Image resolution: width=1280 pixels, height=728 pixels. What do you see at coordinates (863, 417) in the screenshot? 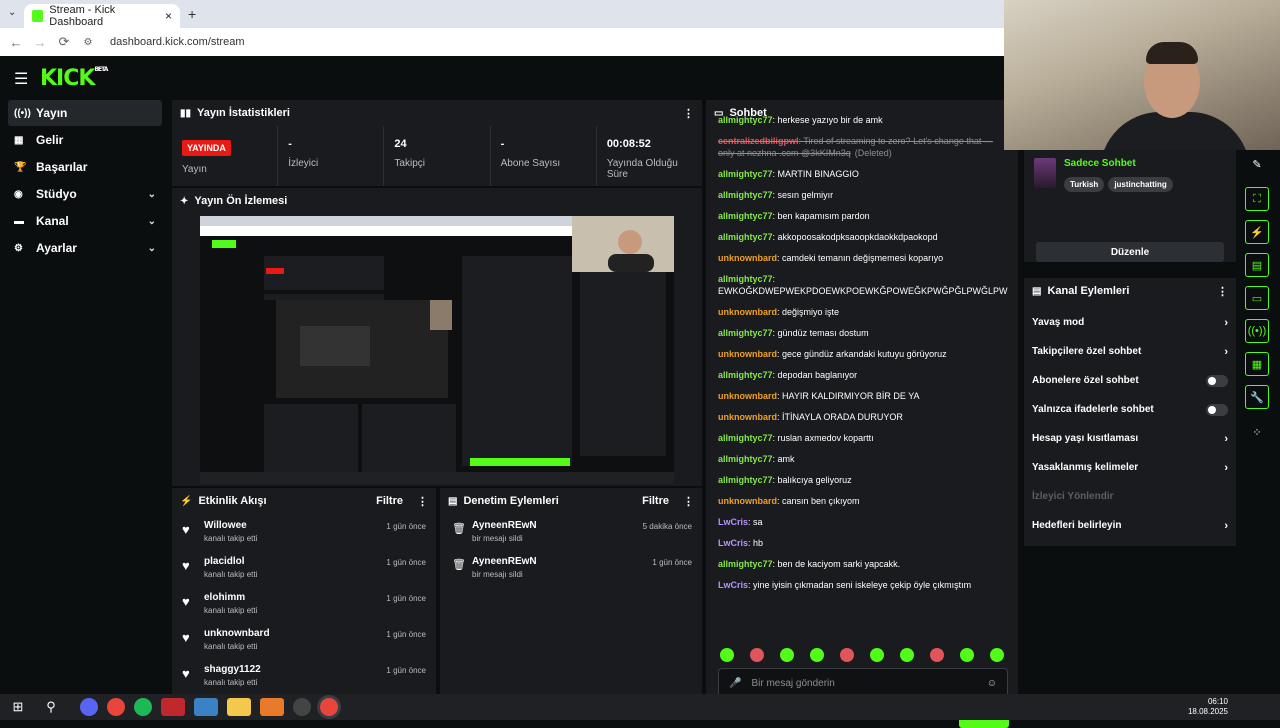
I see `chat-message: unknownbard: İTİNAYLA ORADA DURUYOR` at bounding box center [863, 417].